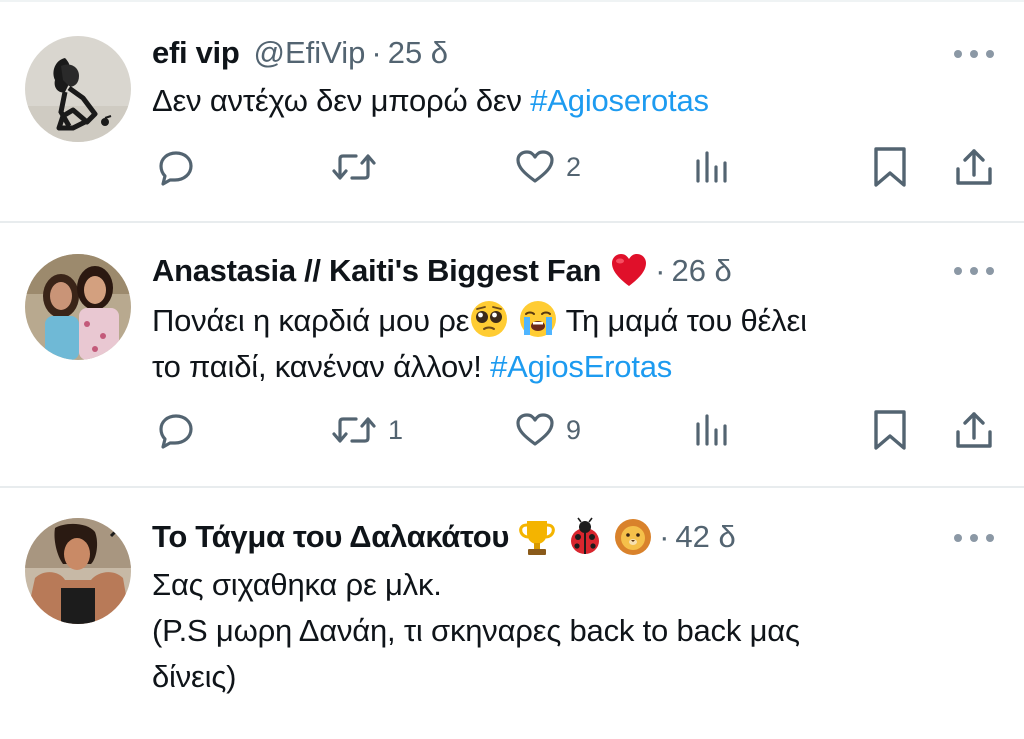 The width and height of the screenshot is (1024, 739). I want to click on pleading-face-emoji, so click(489, 319).